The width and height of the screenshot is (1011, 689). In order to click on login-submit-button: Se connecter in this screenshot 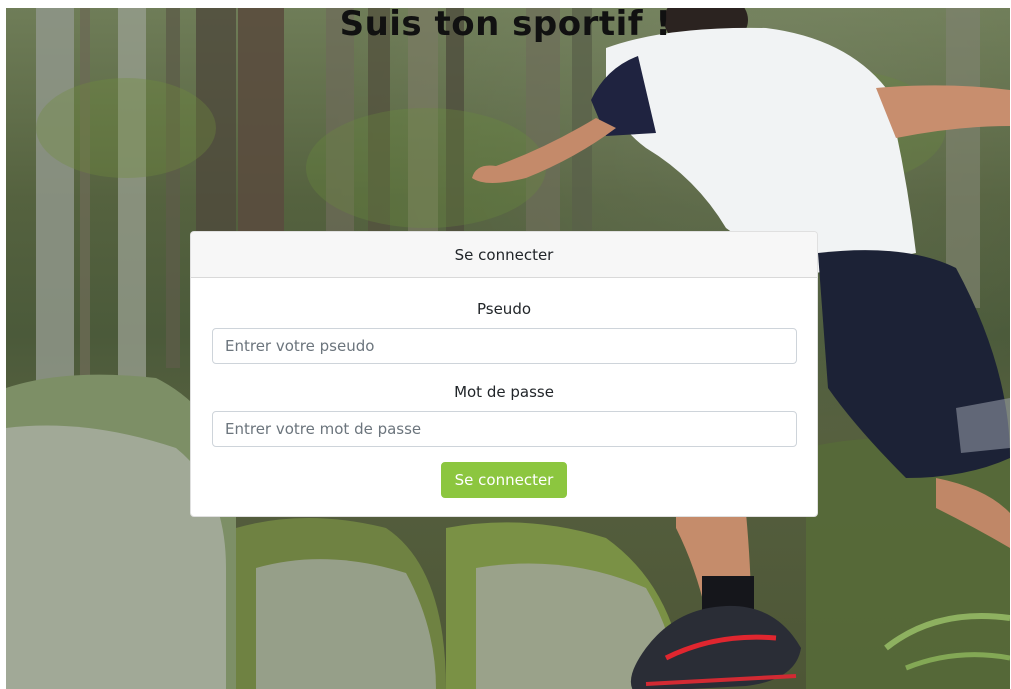, I will do `click(504, 480)`.